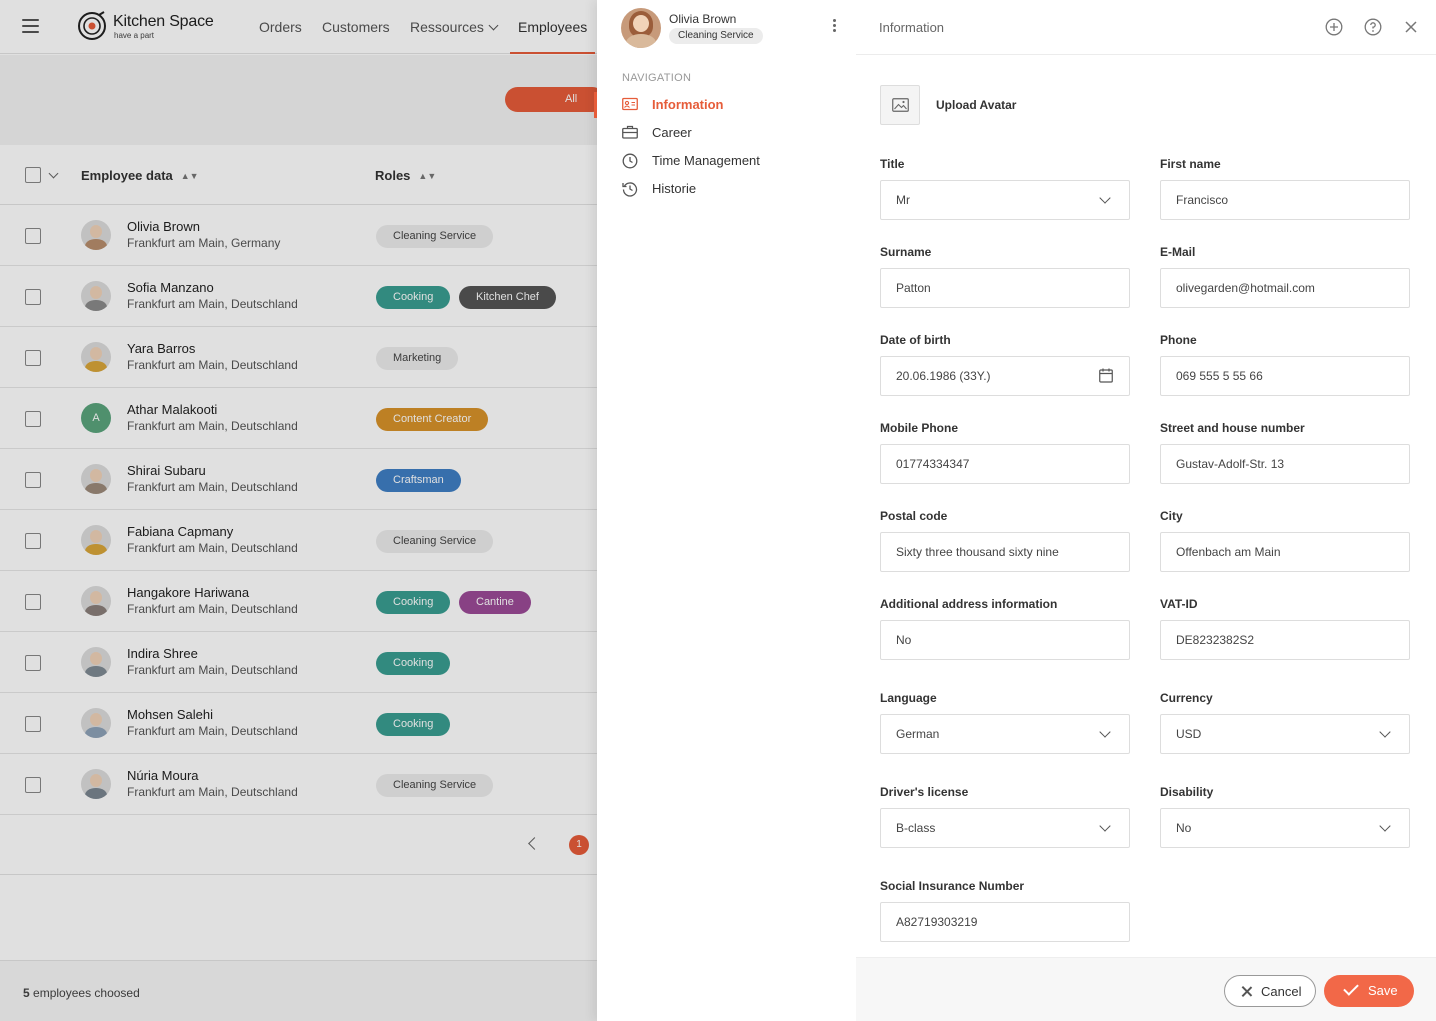  Describe the element at coordinates (180, 531) in the screenshot. I see `employee-name: Fabiana Capmany` at that location.